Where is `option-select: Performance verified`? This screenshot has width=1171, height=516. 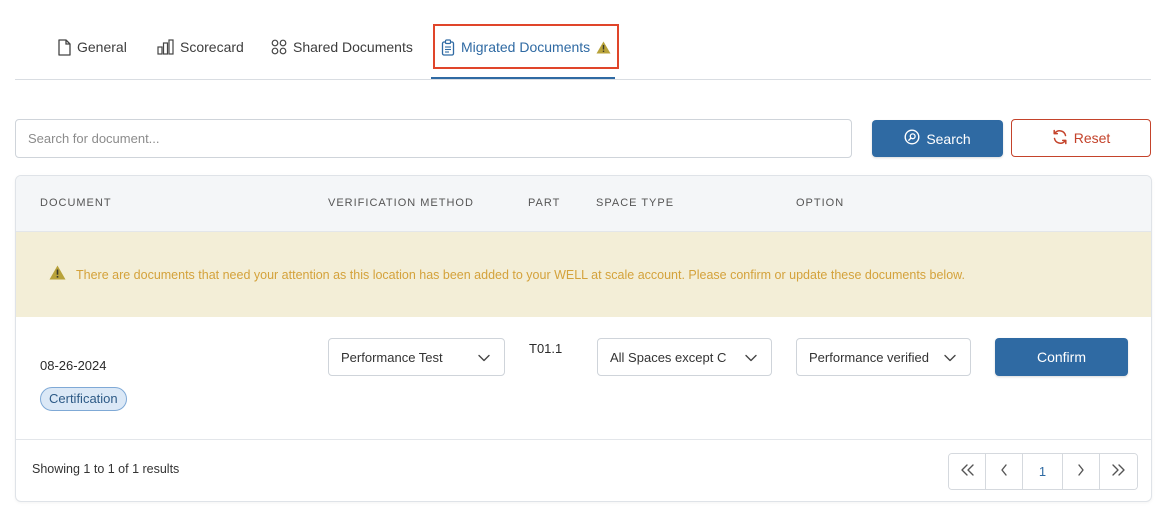
option-select: Performance verified is located at coordinates (883, 357).